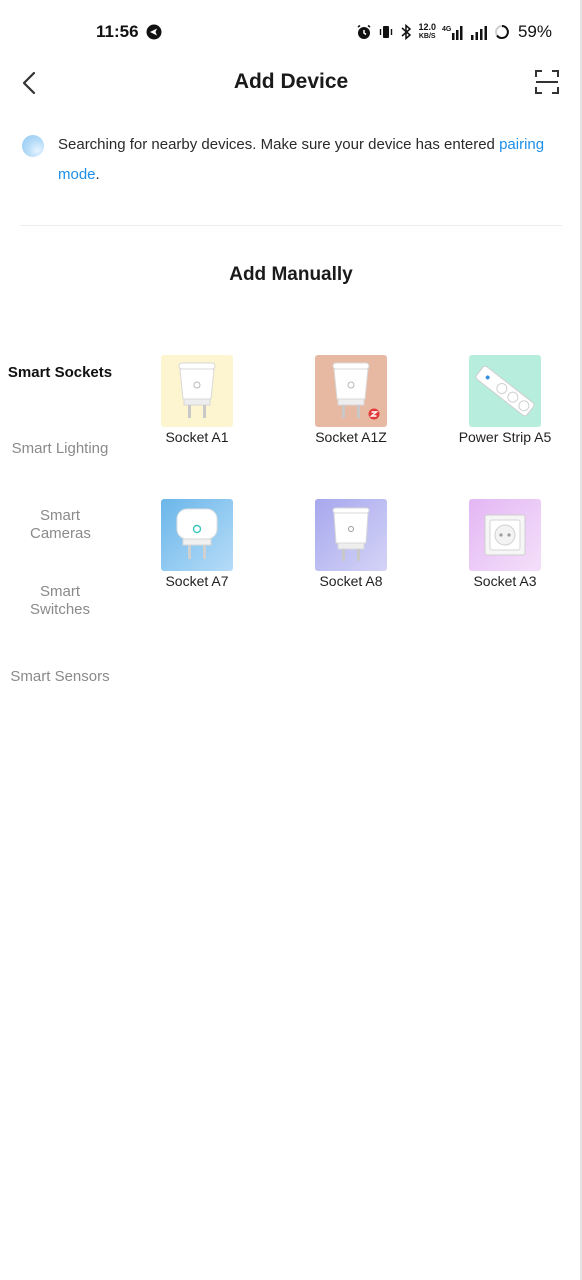  What do you see at coordinates (33, 146) in the screenshot?
I see `searching-spinner-icon` at bounding box center [33, 146].